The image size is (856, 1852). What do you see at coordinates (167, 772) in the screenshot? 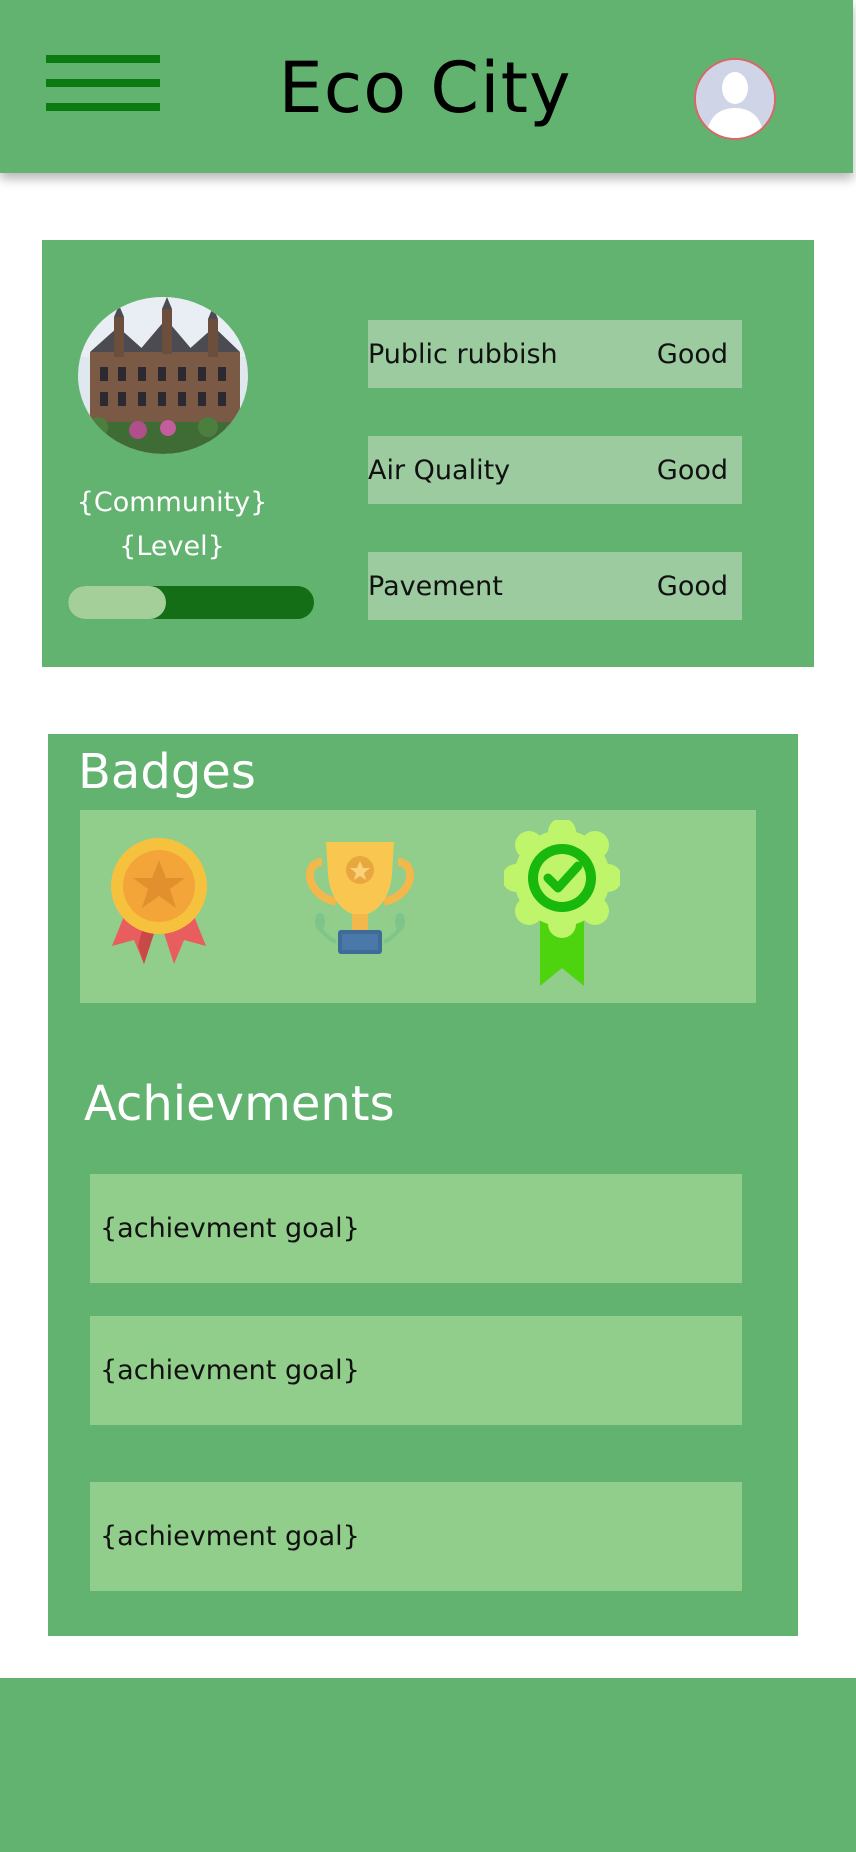
I see `badges-title: Badges` at bounding box center [167, 772].